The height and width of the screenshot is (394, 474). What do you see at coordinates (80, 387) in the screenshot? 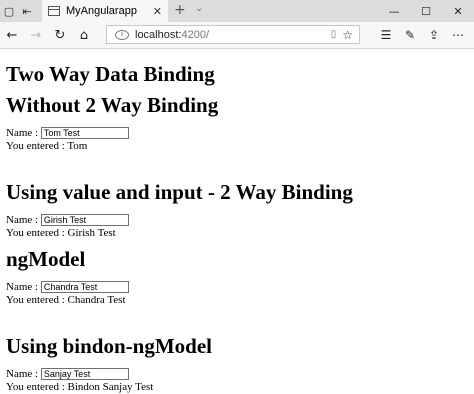
I see `output-text: You entered : Bindon Sanjay Test` at bounding box center [80, 387].